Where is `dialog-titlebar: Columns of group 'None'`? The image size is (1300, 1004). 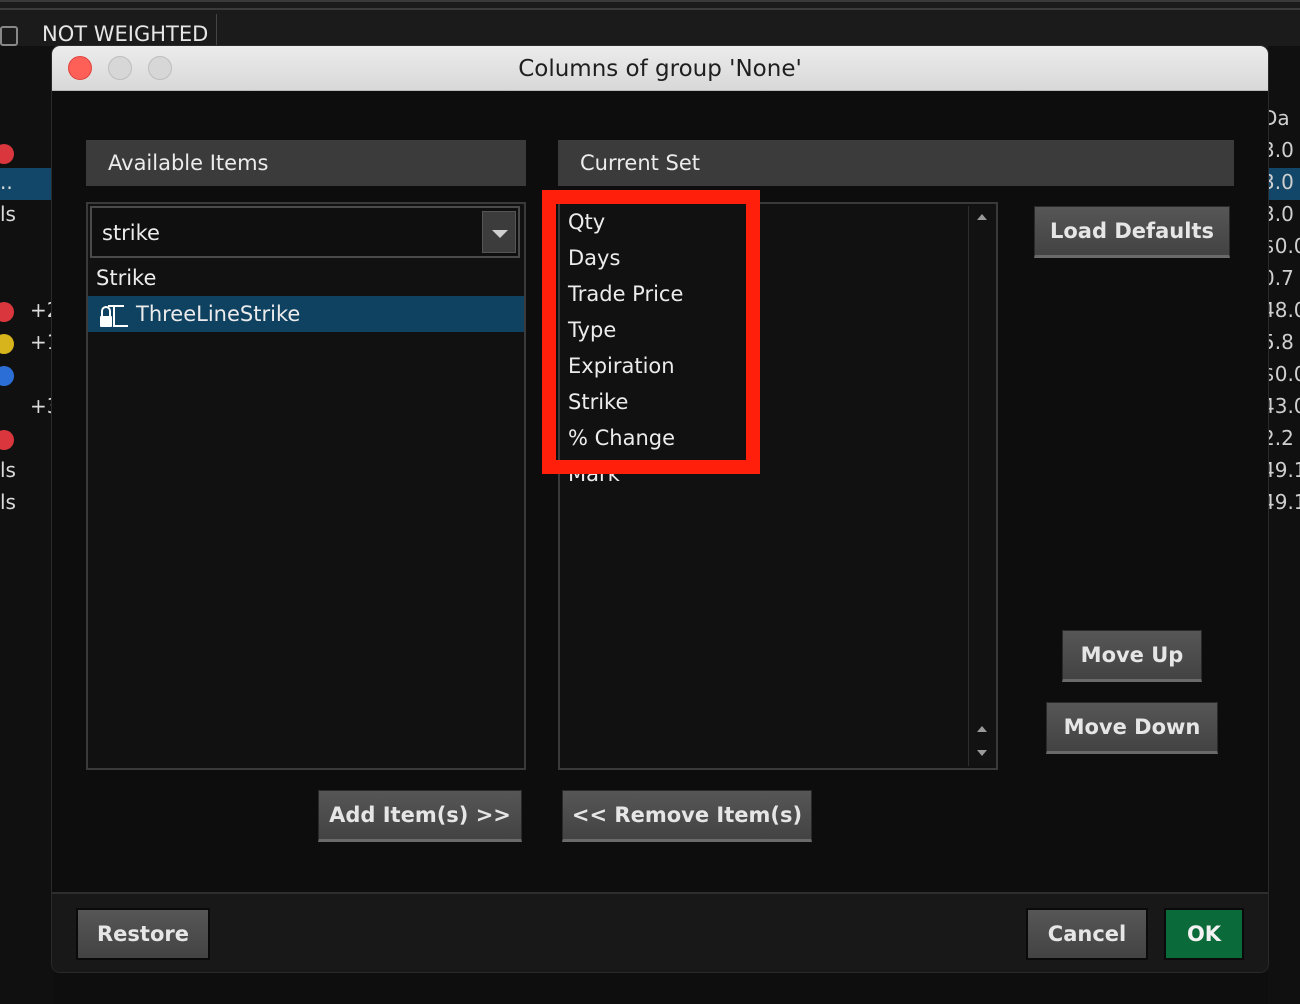 dialog-titlebar: Columns of group 'None' is located at coordinates (660, 68).